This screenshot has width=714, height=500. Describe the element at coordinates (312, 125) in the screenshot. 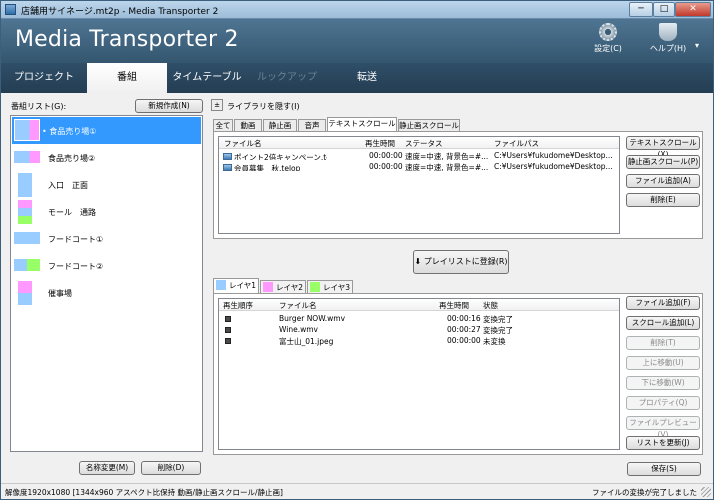

I see `lib-tab-audio: 音声` at that location.